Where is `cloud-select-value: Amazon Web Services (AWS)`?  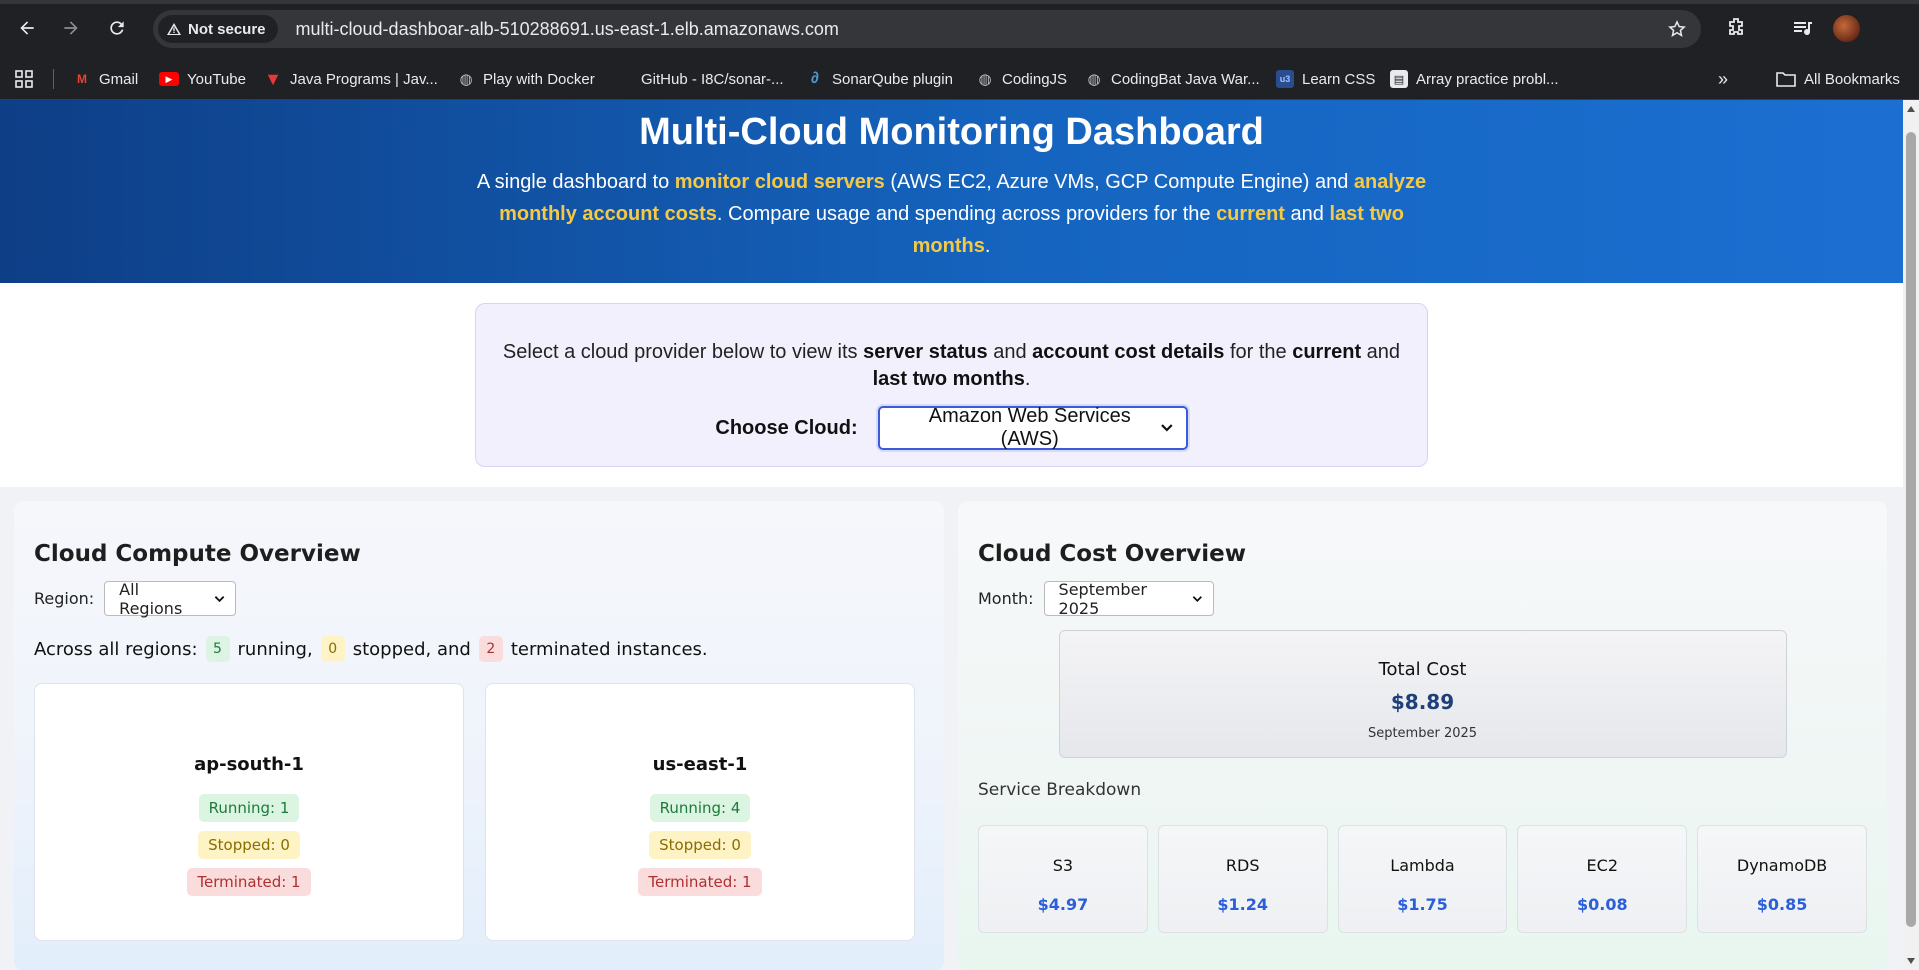
cloud-select-value: Amazon Web Services (AWS) is located at coordinates (1029, 427).